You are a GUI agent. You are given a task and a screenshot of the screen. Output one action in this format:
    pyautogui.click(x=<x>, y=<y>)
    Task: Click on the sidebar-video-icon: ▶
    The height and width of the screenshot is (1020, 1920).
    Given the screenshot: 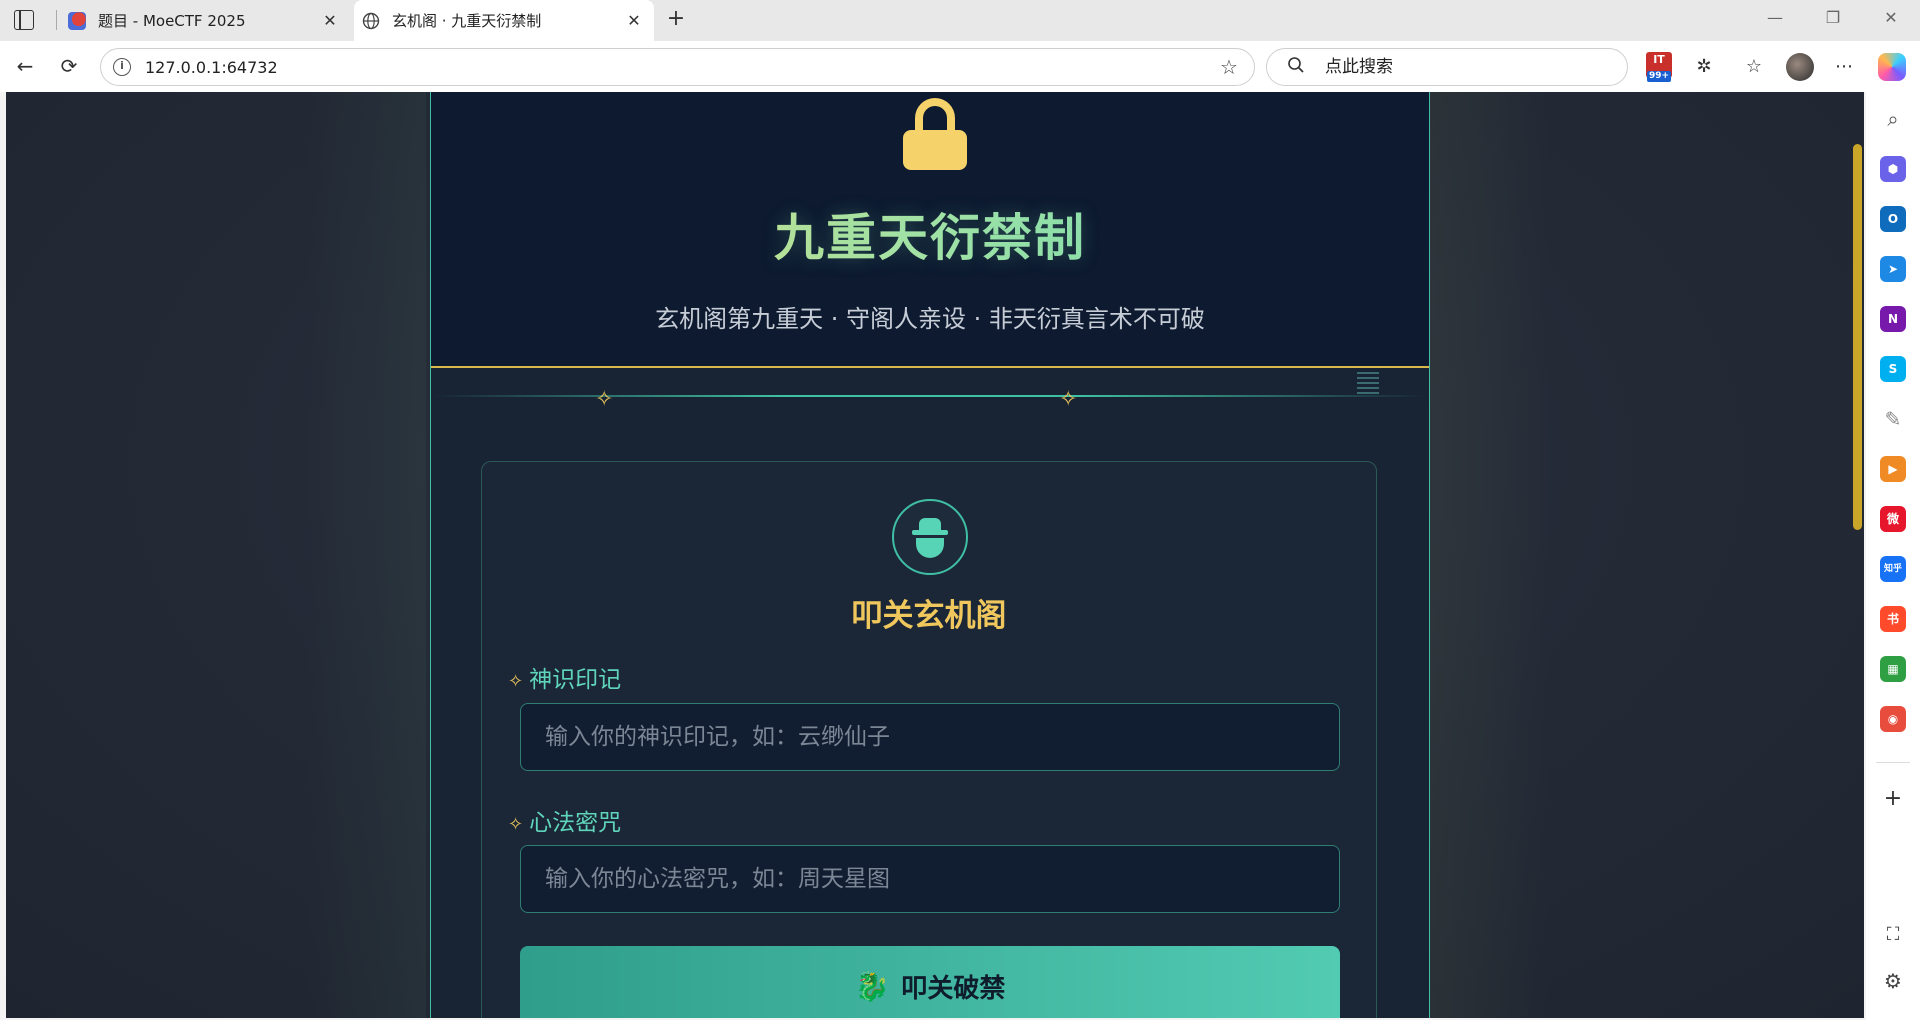 What is the action you would take?
    pyautogui.click(x=1893, y=469)
    